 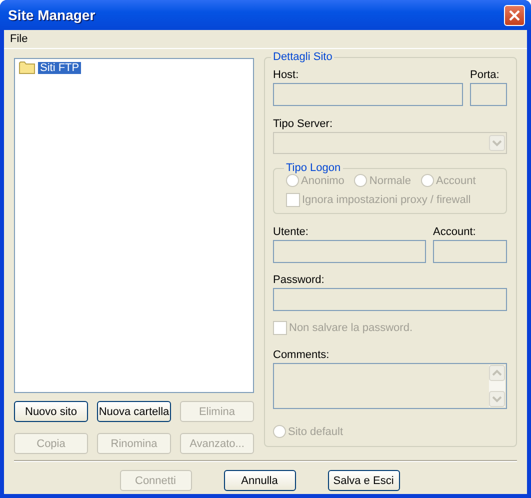 I want to click on close-icon, so click(x=514, y=15).